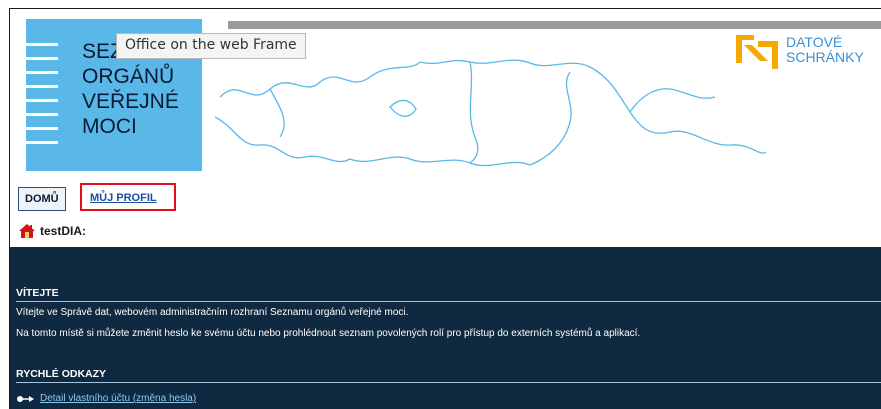 Image resolution: width=881 pixels, height=409 pixels. I want to click on nav-profile-link: MŮJ PROFIL, so click(123, 198).